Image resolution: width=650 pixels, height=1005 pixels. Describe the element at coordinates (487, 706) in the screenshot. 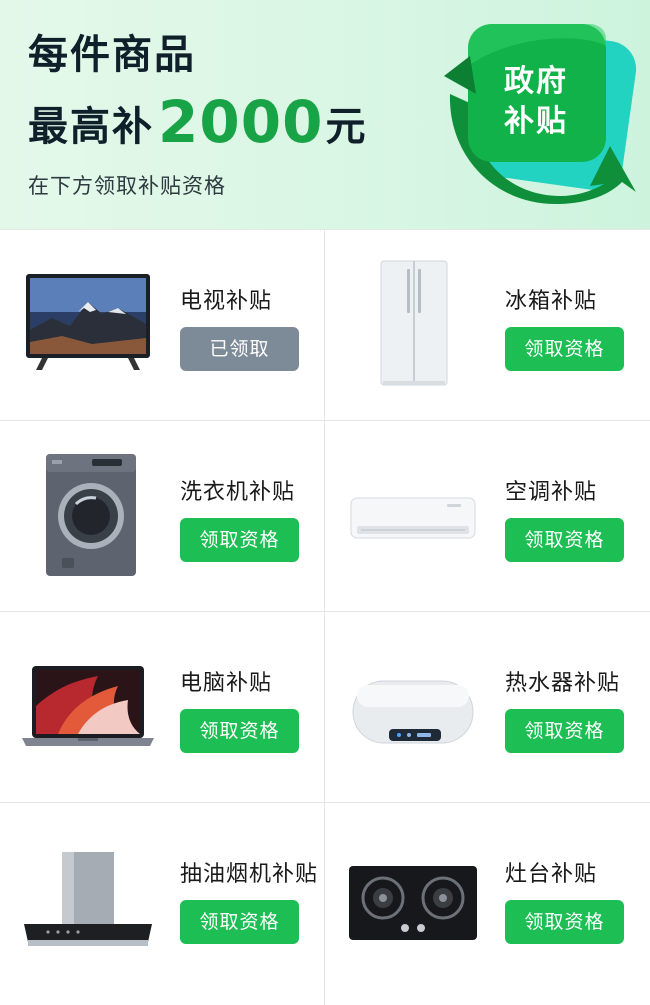

I see `subsidy-card-water-heater: 热水器补贴 领取资格` at that location.